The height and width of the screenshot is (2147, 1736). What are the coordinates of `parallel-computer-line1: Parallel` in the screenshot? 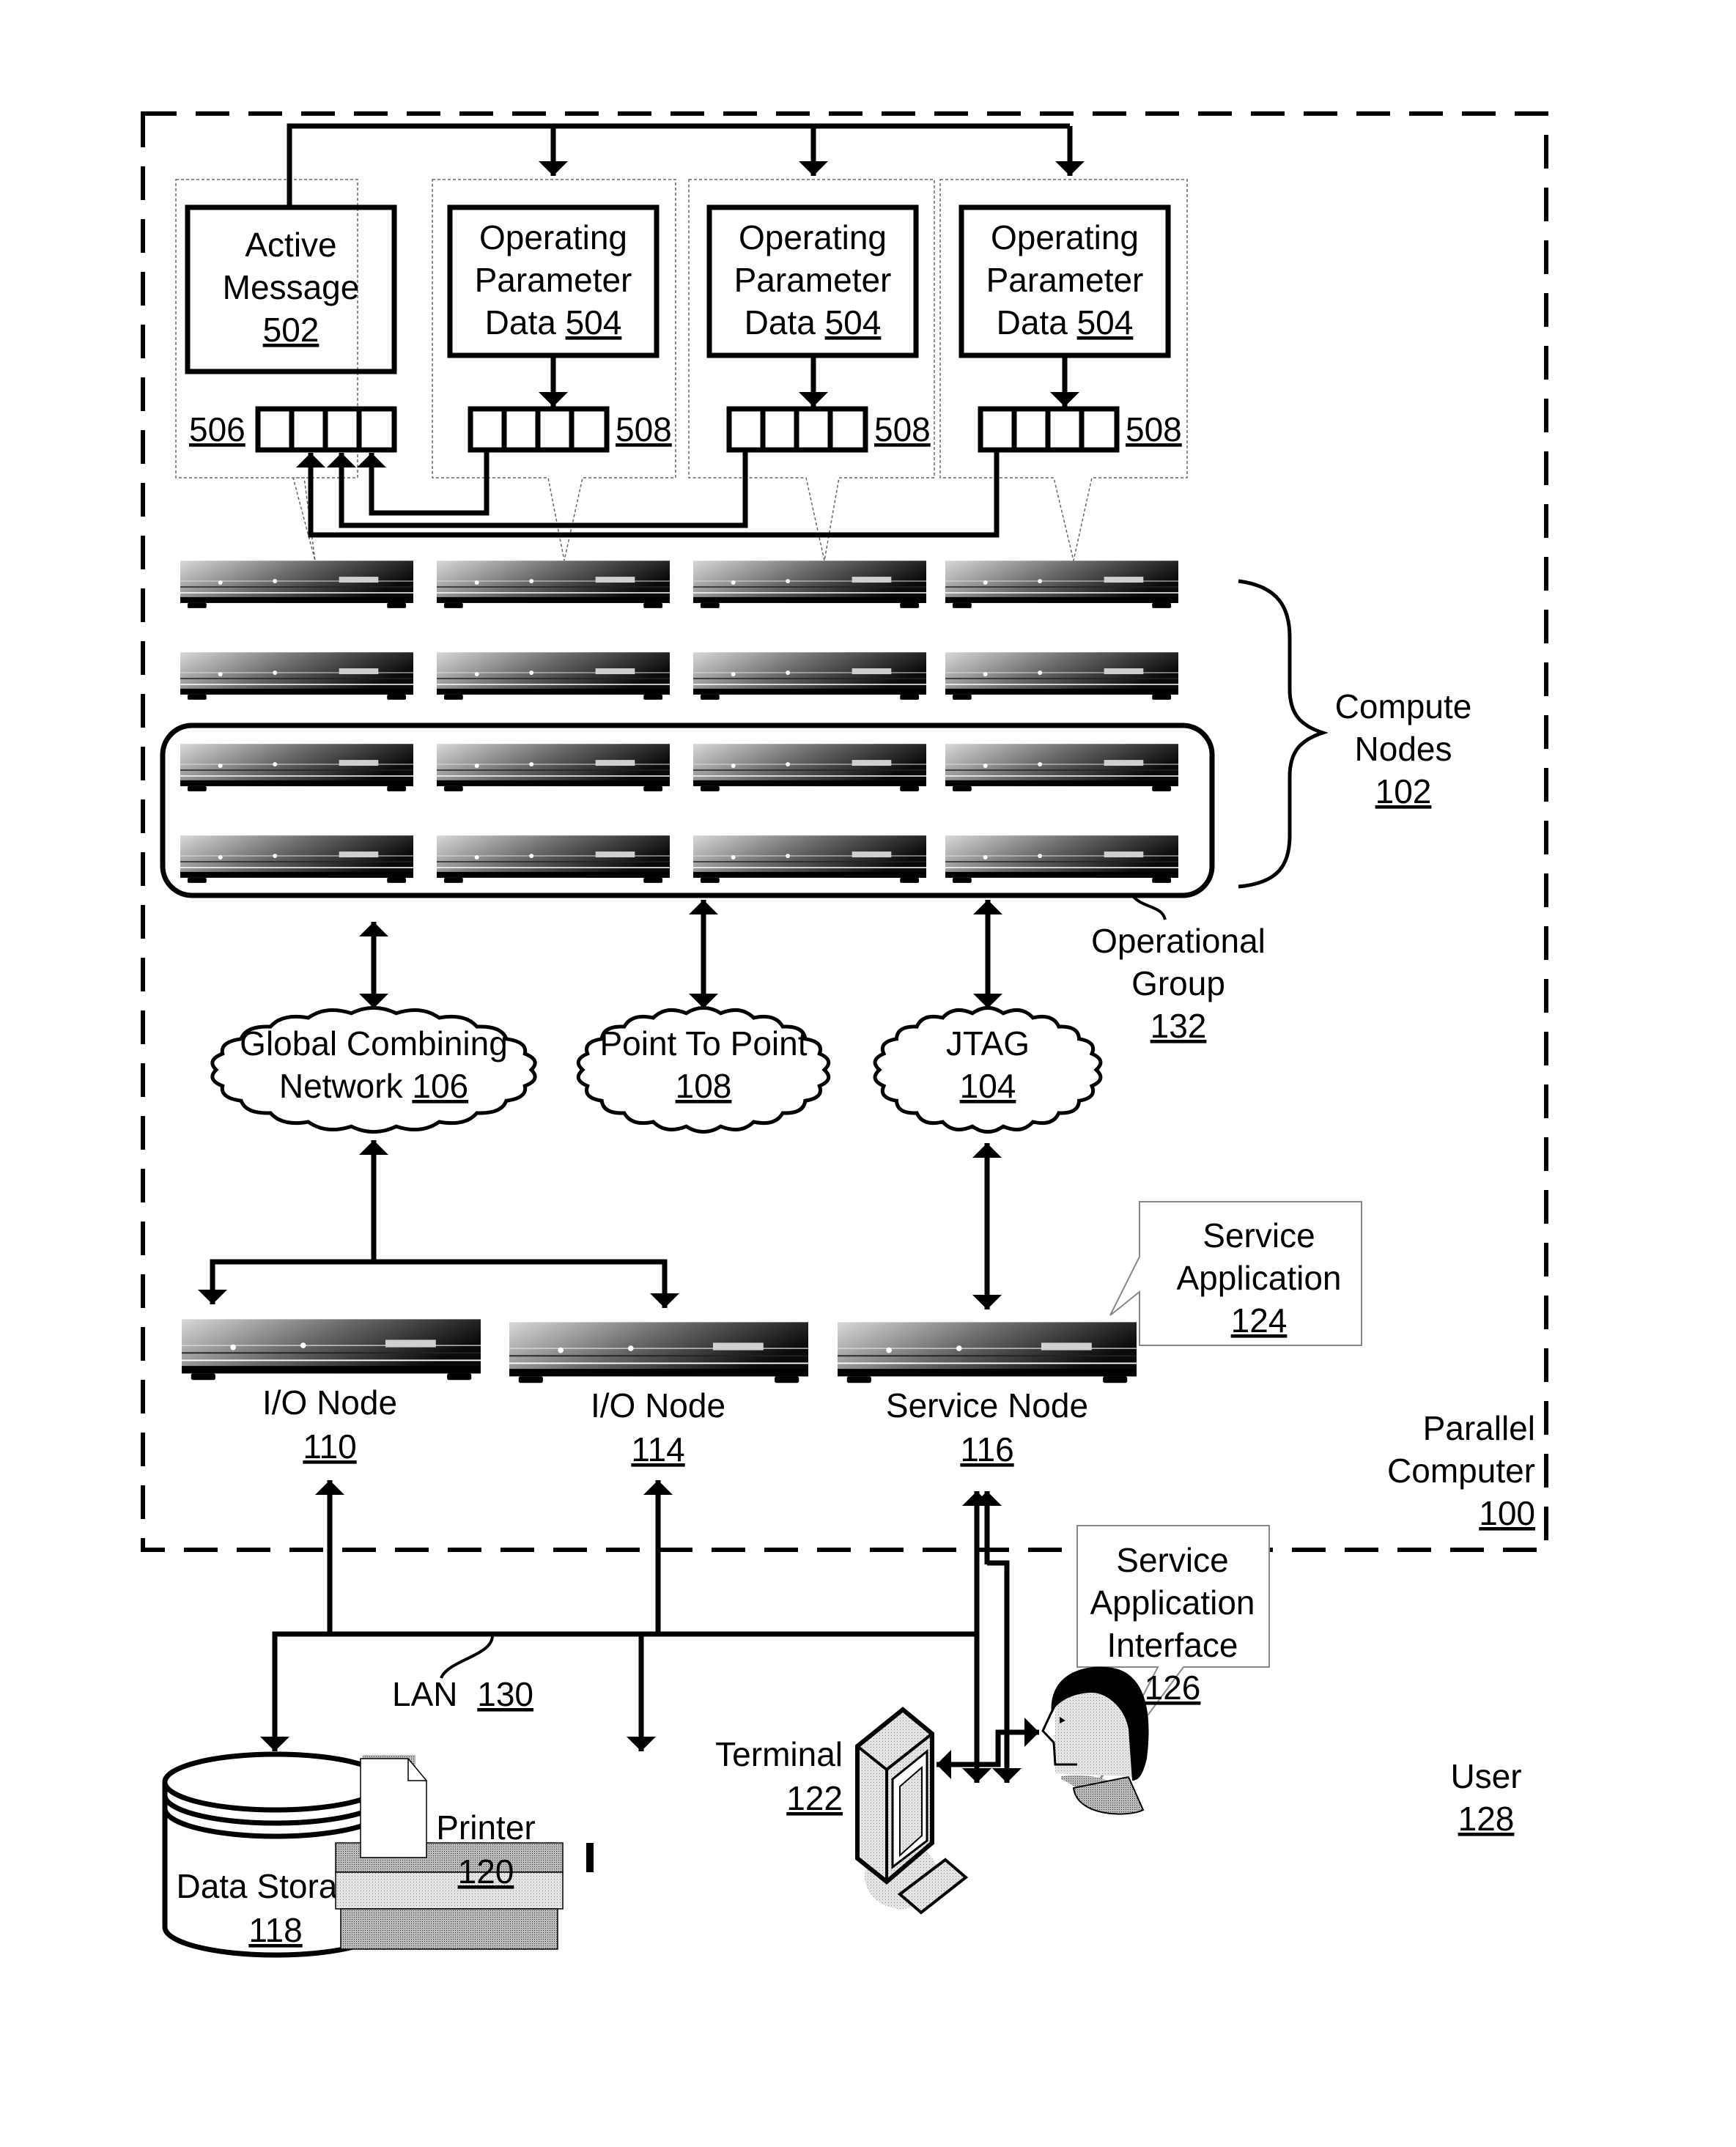 It's located at (1479, 1428).